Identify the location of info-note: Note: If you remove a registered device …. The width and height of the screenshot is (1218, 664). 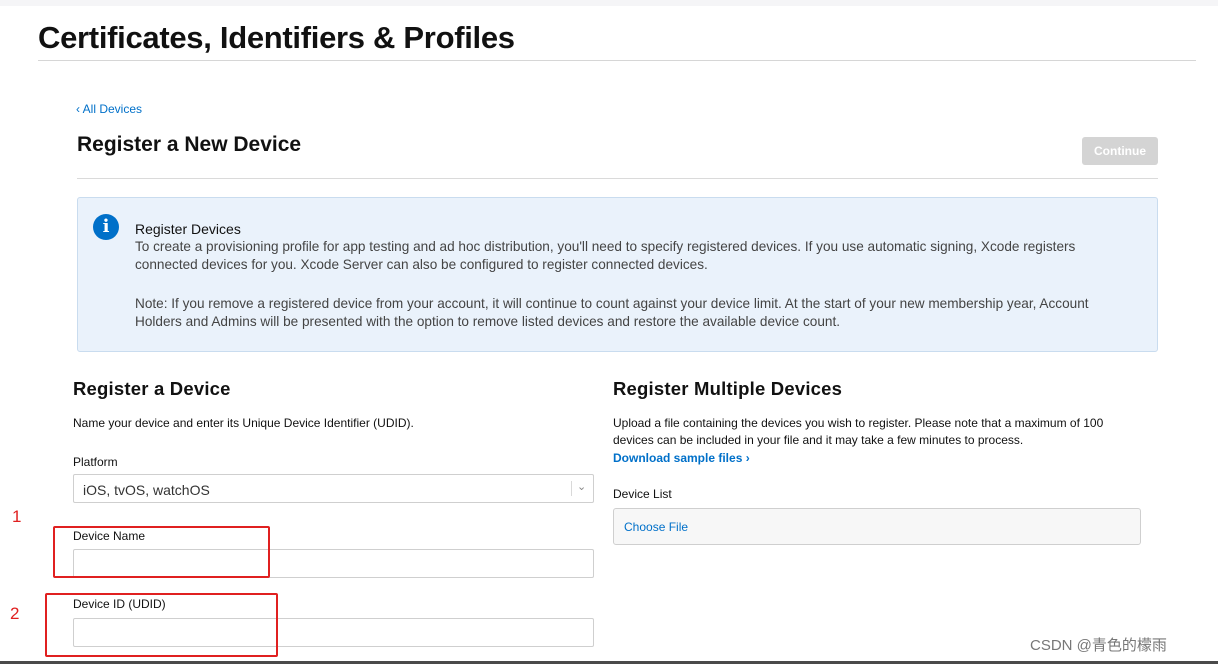
(612, 312).